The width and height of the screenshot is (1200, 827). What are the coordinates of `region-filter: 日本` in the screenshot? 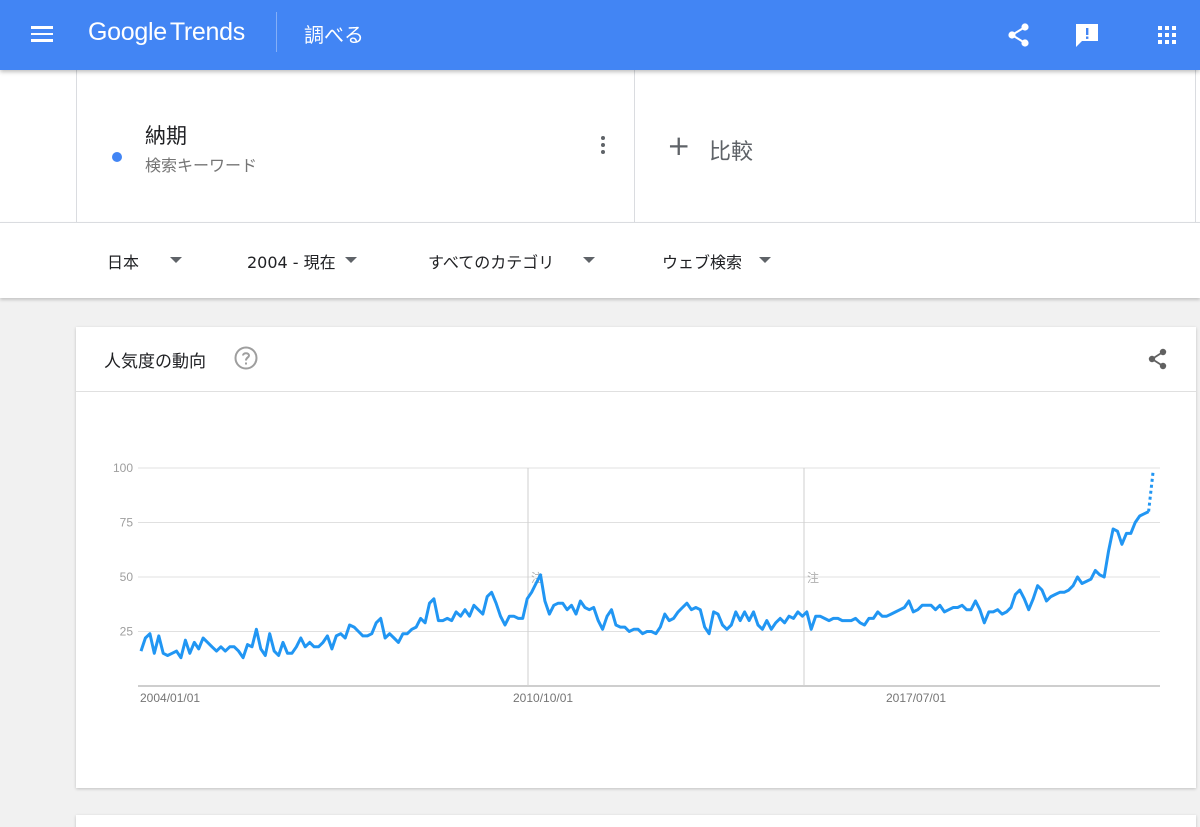 It's located at (147, 260).